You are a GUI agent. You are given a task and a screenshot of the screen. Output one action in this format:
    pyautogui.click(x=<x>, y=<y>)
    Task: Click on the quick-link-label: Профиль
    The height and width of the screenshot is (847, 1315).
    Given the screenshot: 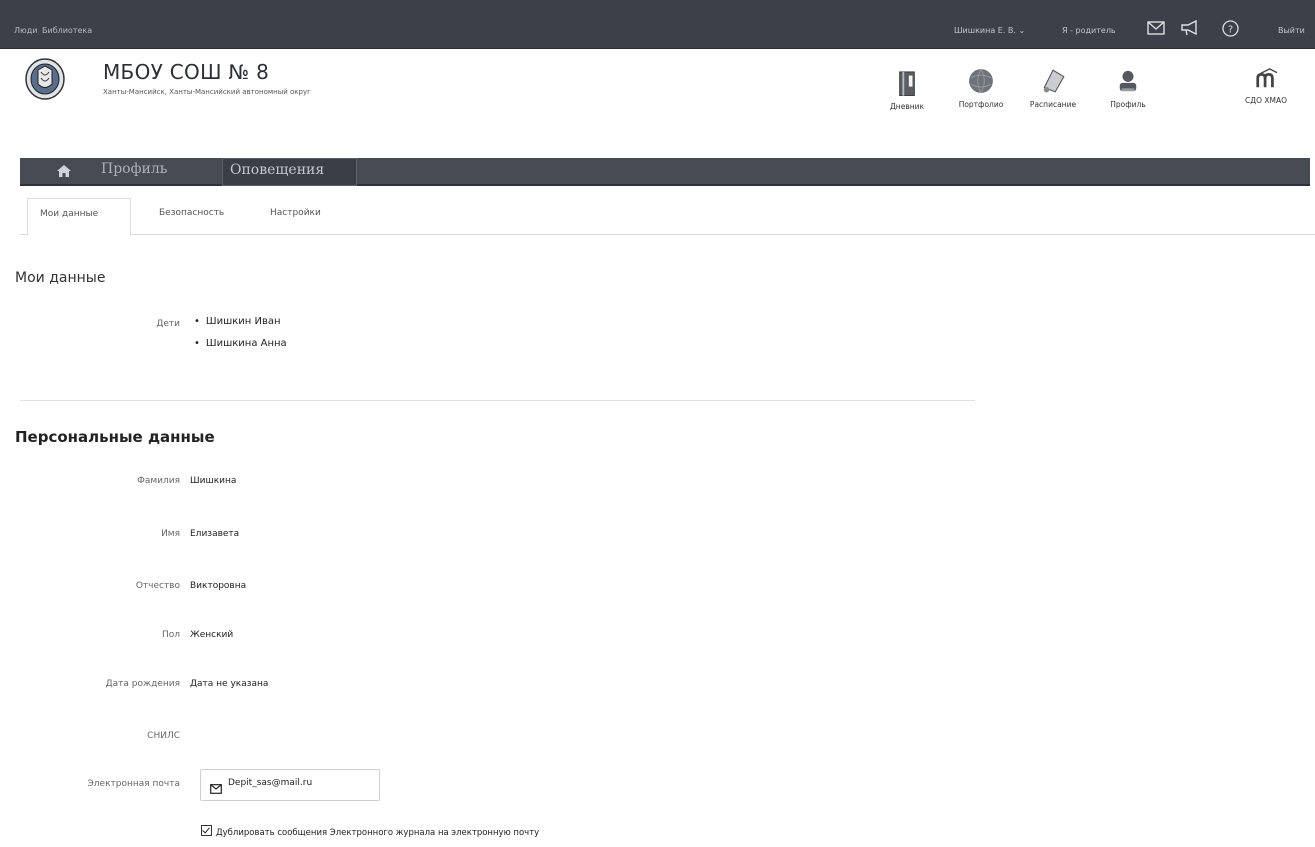 What is the action you would take?
    pyautogui.click(x=1128, y=104)
    